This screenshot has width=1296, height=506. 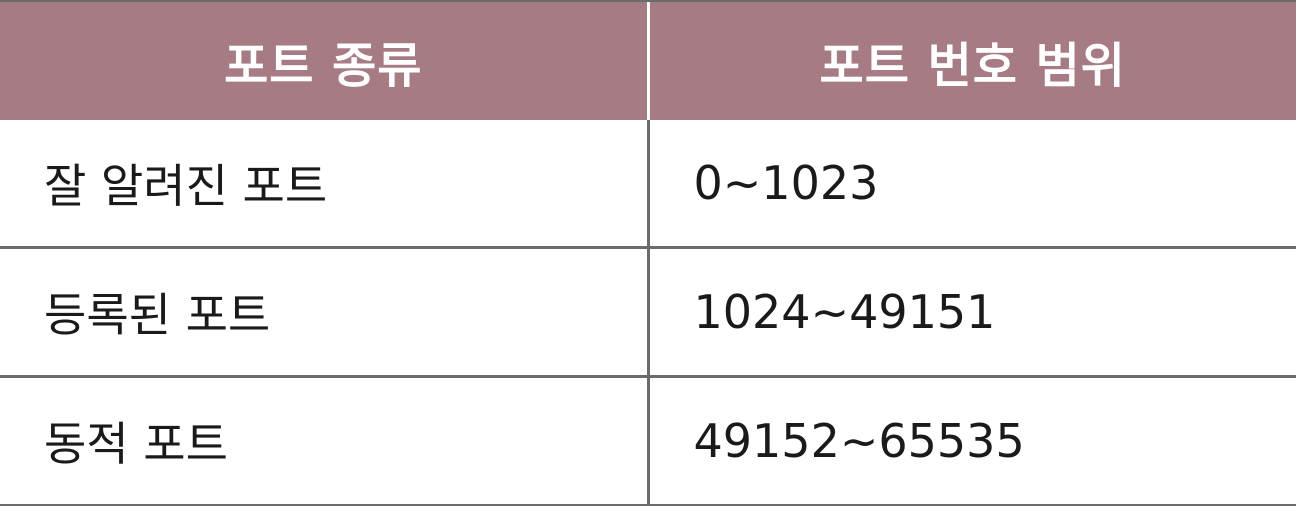 I want to click on header-port-range: 포트 번호 범위, so click(x=971, y=61).